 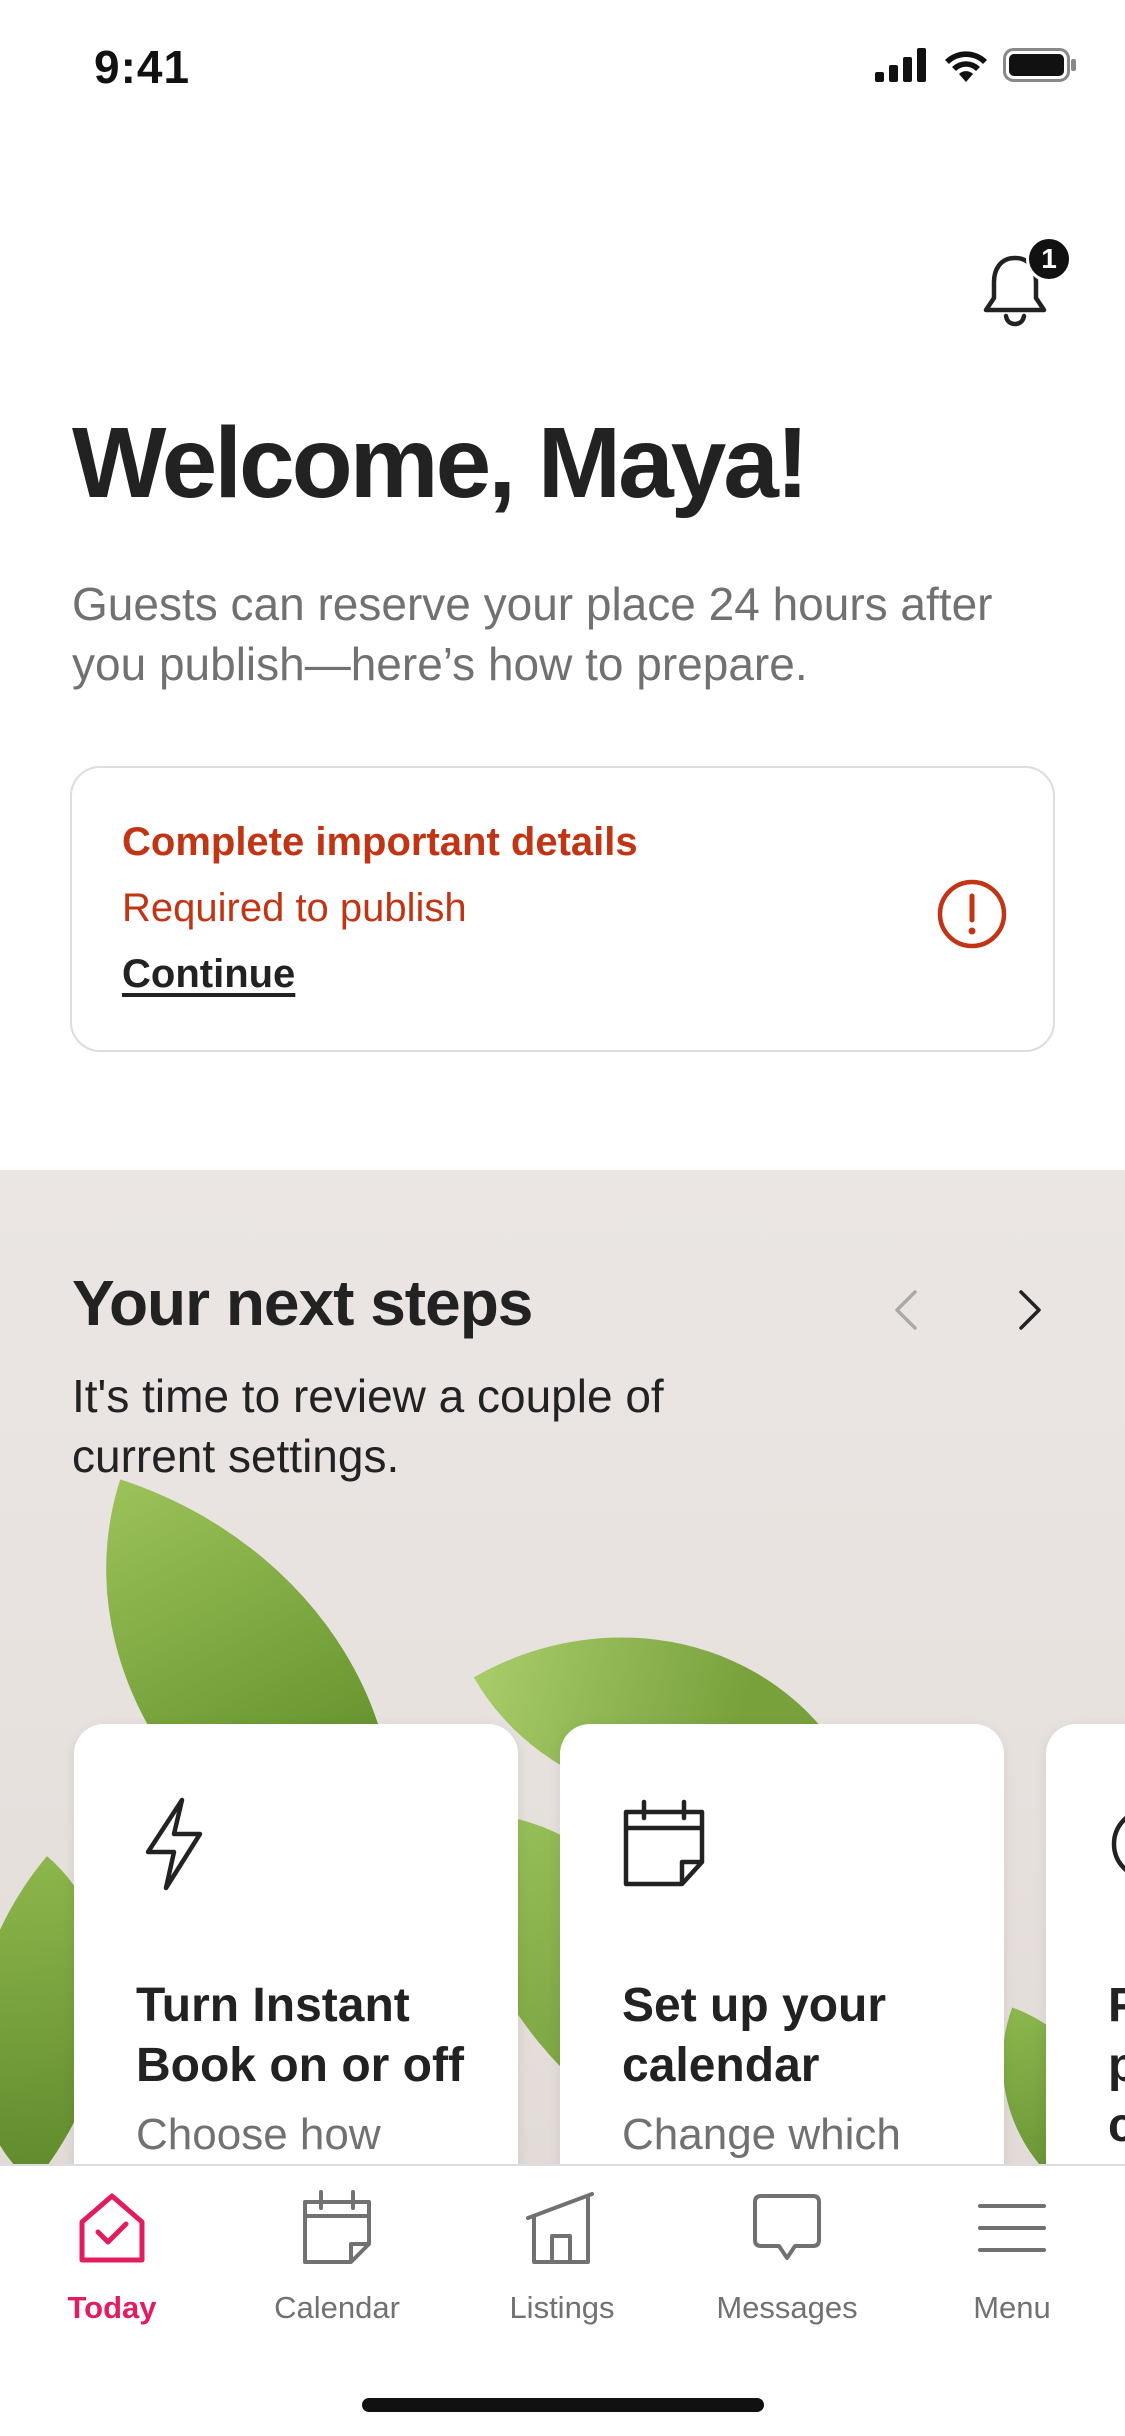 I want to click on building-icon, so click(x=560, y=2228).